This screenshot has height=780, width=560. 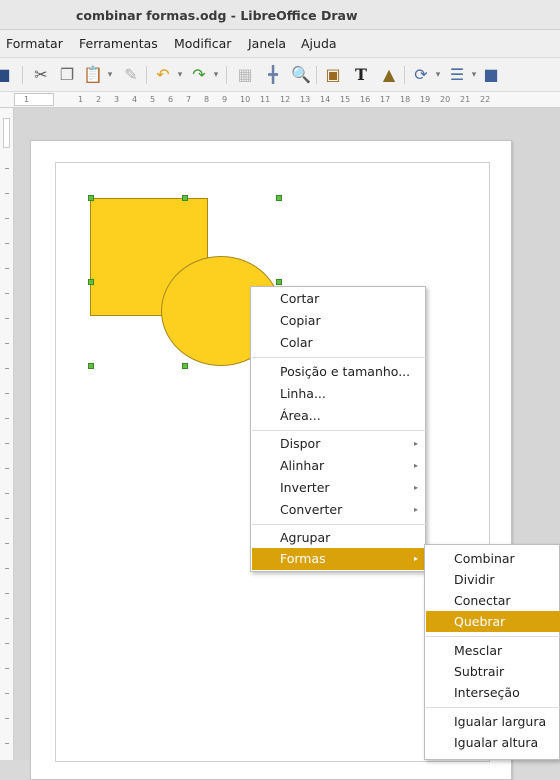 I want to click on redo-icon: ↷, so click(x=199, y=75).